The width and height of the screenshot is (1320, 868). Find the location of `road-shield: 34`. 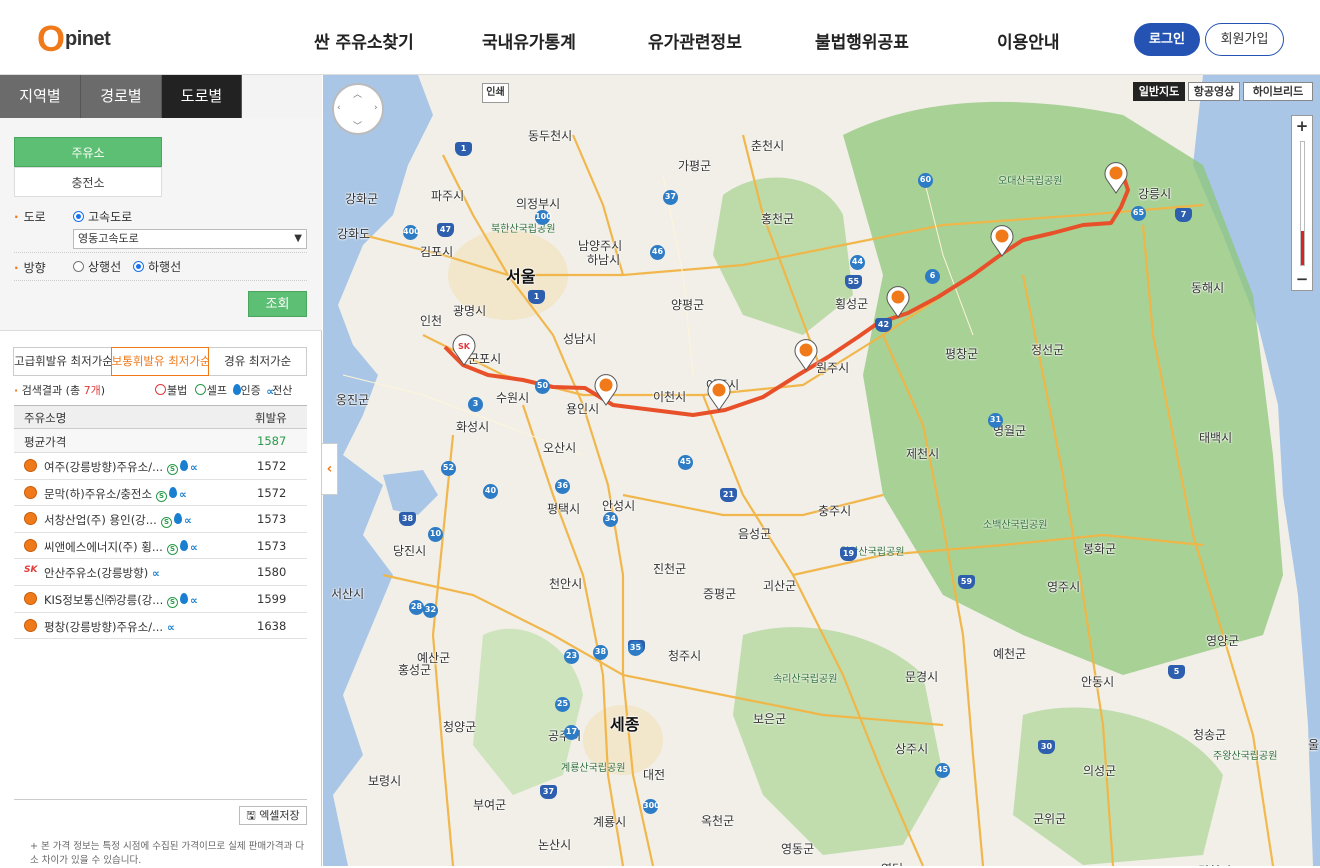

road-shield: 34 is located at coordinates (610, 519).